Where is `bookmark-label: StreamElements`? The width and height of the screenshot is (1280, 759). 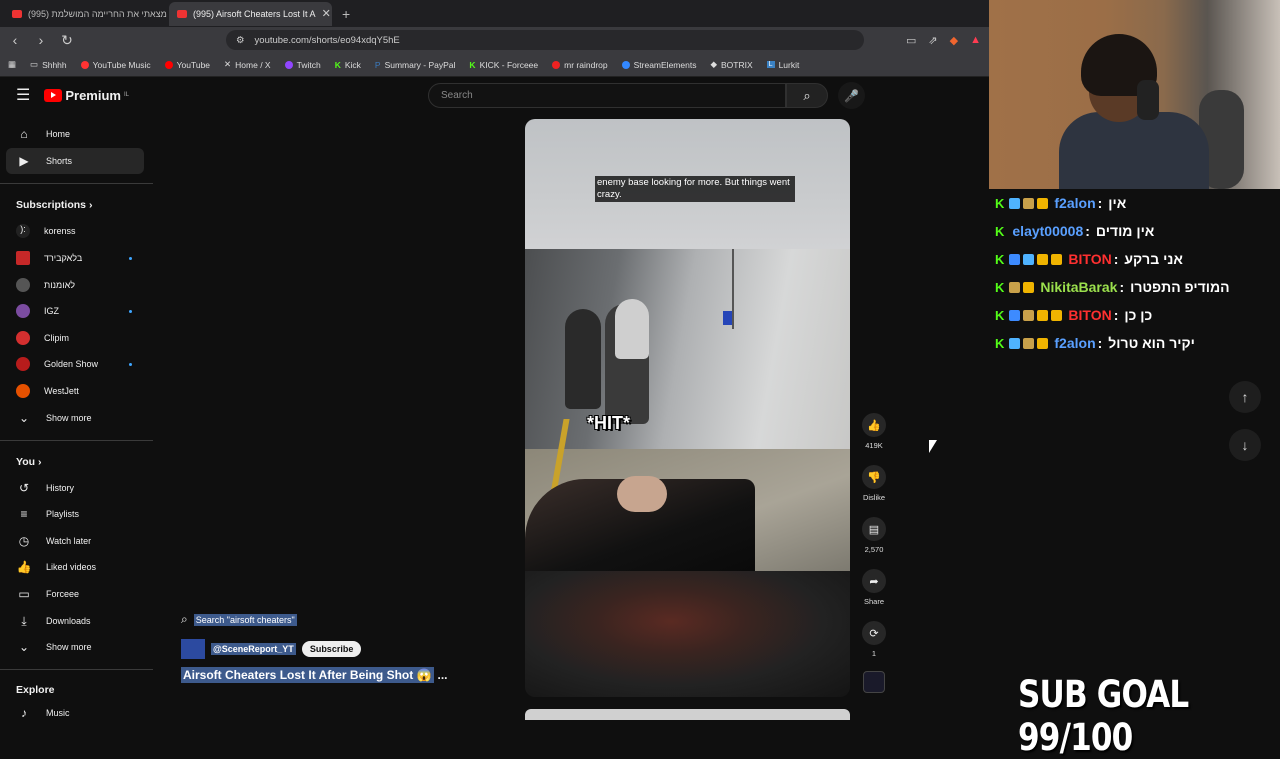
bookmark-label: StreamElements is located at coordinates (665, 64).